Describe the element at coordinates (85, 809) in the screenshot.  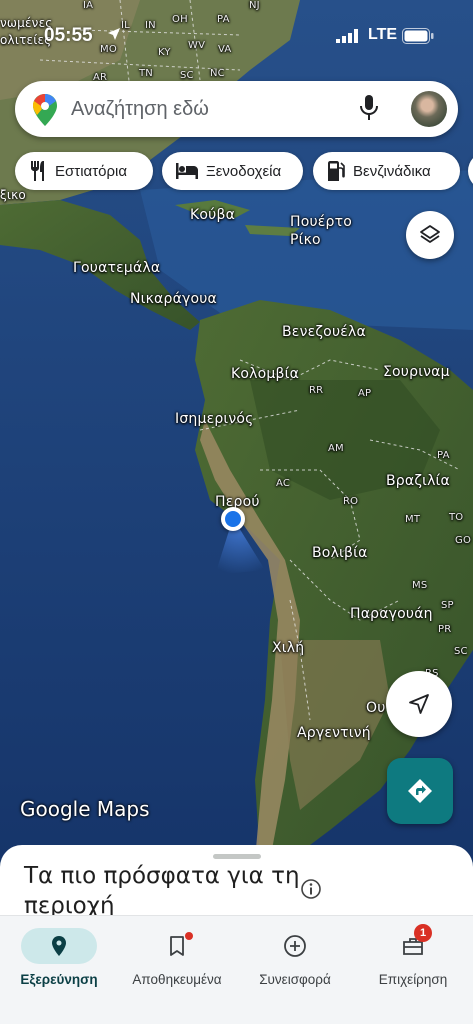
I see `google-maps-logo: Google Maps` at that location.